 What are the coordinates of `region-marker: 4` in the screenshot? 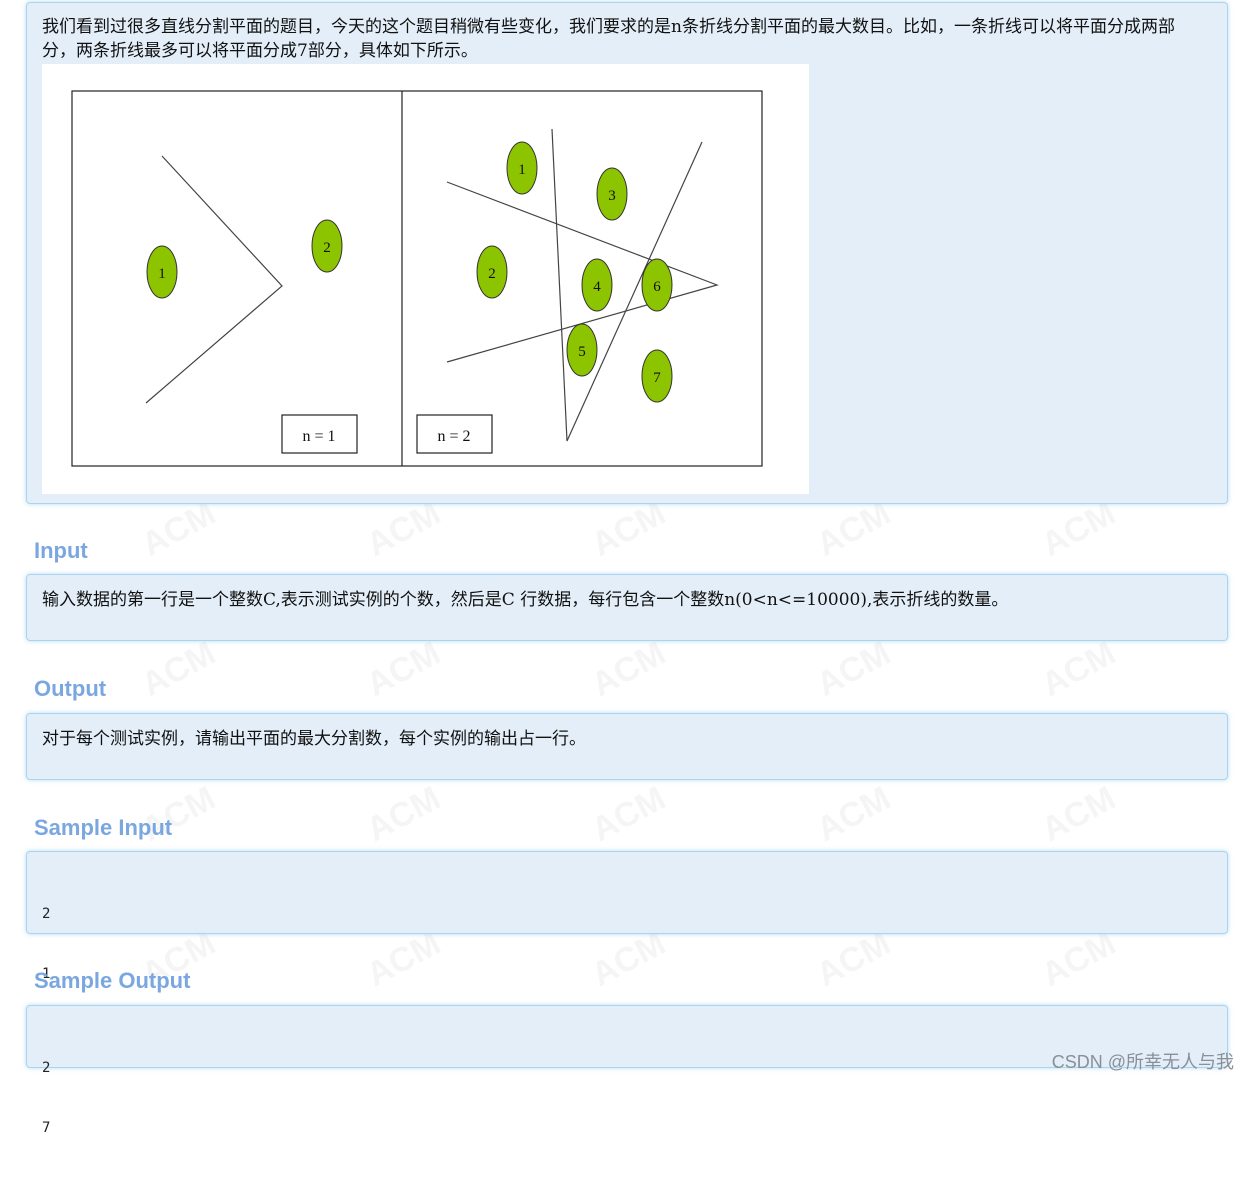 It's located at (597, 285).